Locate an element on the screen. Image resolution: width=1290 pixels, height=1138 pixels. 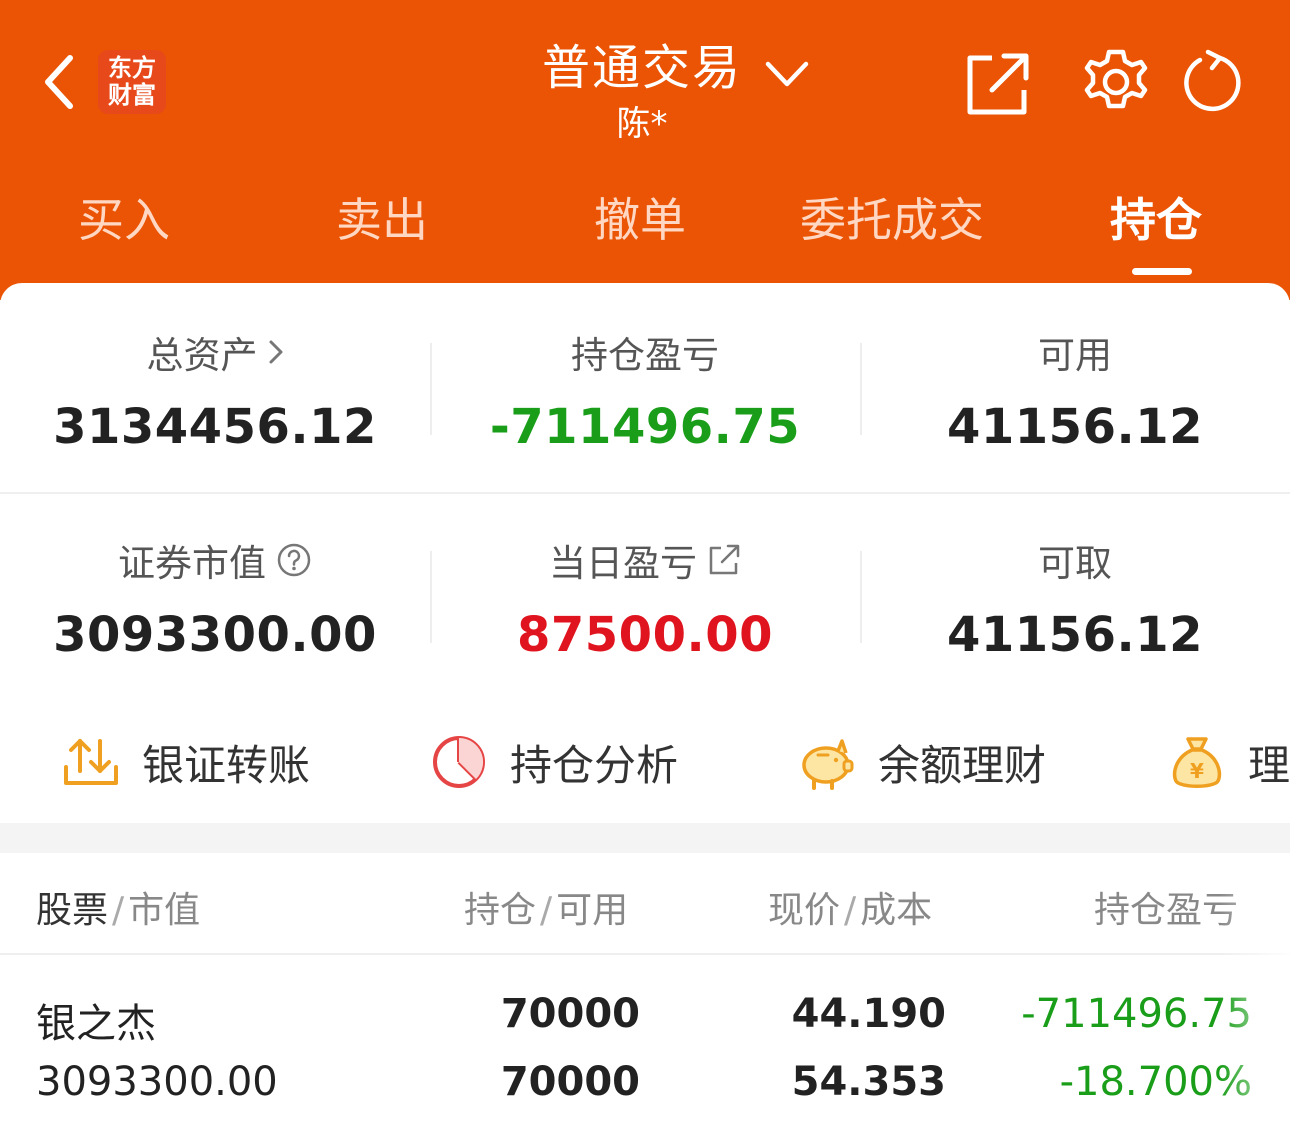
col-available: 可用 is located at coordinates (592, 910).